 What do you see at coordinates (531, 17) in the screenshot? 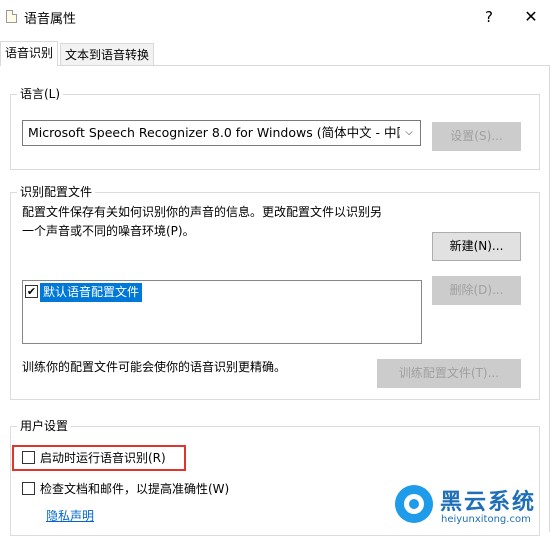
I see `close-button: ✕` at bounding box center [531, 17].